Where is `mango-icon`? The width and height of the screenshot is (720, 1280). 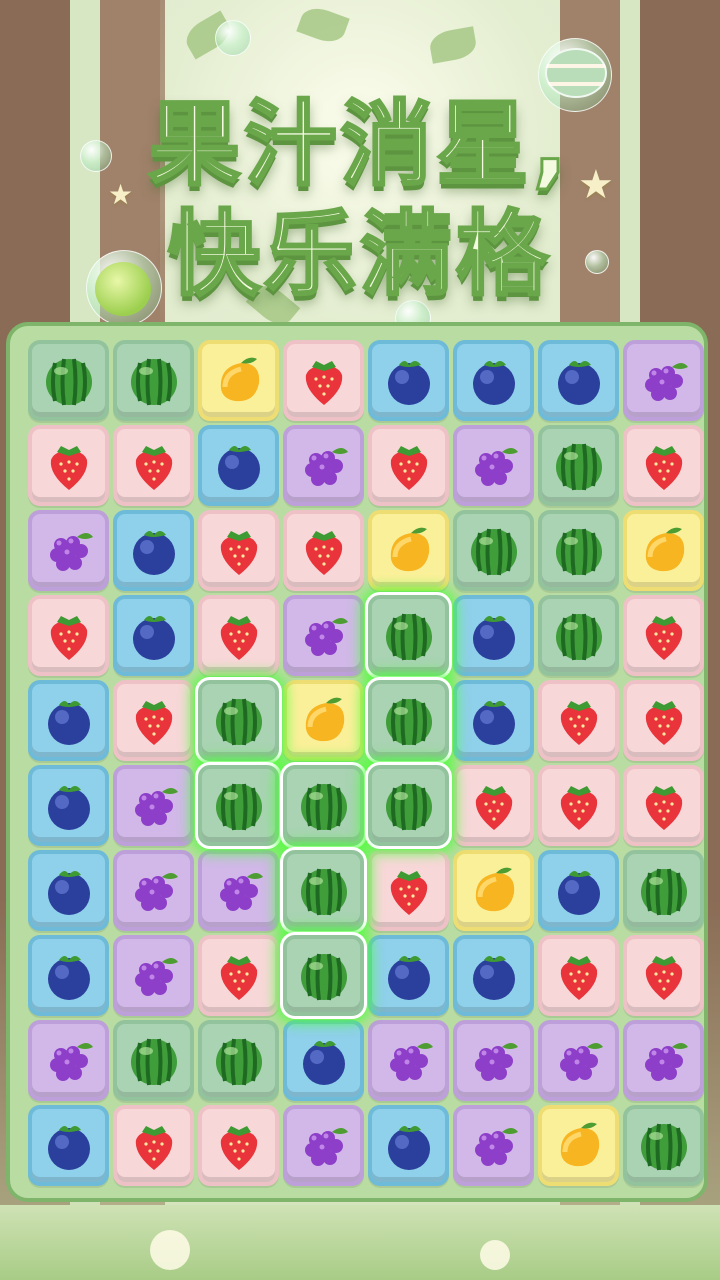
mango-icon is located at coordinates (579, 1146).